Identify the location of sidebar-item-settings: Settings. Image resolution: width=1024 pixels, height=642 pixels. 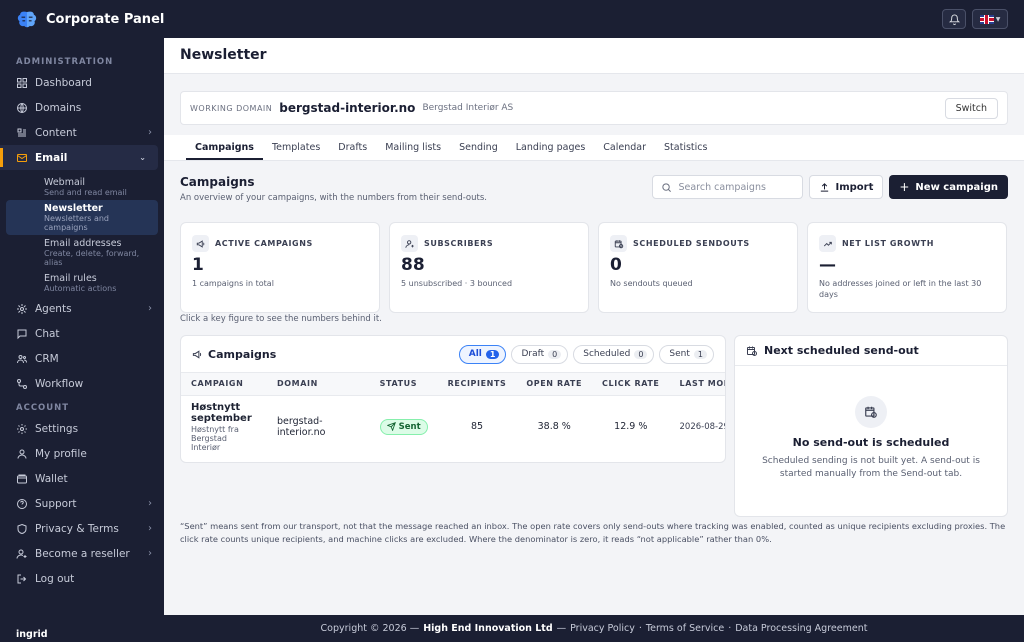
(82, 428).